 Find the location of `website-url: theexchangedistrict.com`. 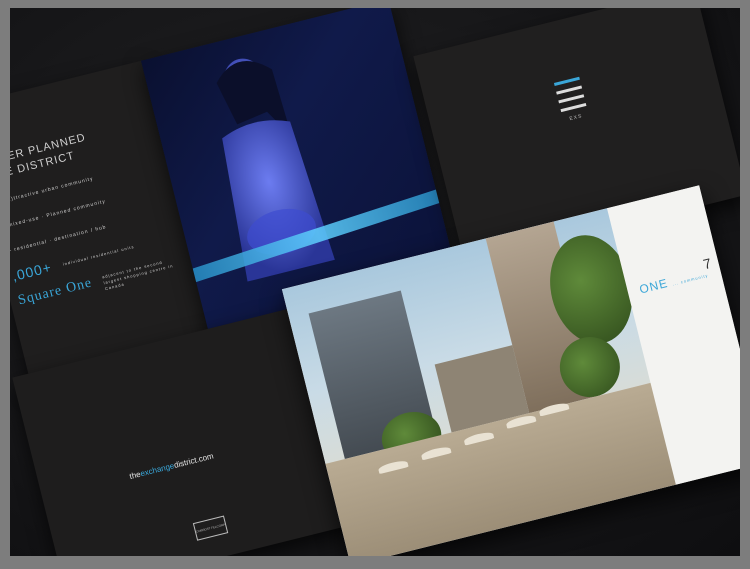

website-url: theexchangedistrict.com is located at coordinates (172, 466).